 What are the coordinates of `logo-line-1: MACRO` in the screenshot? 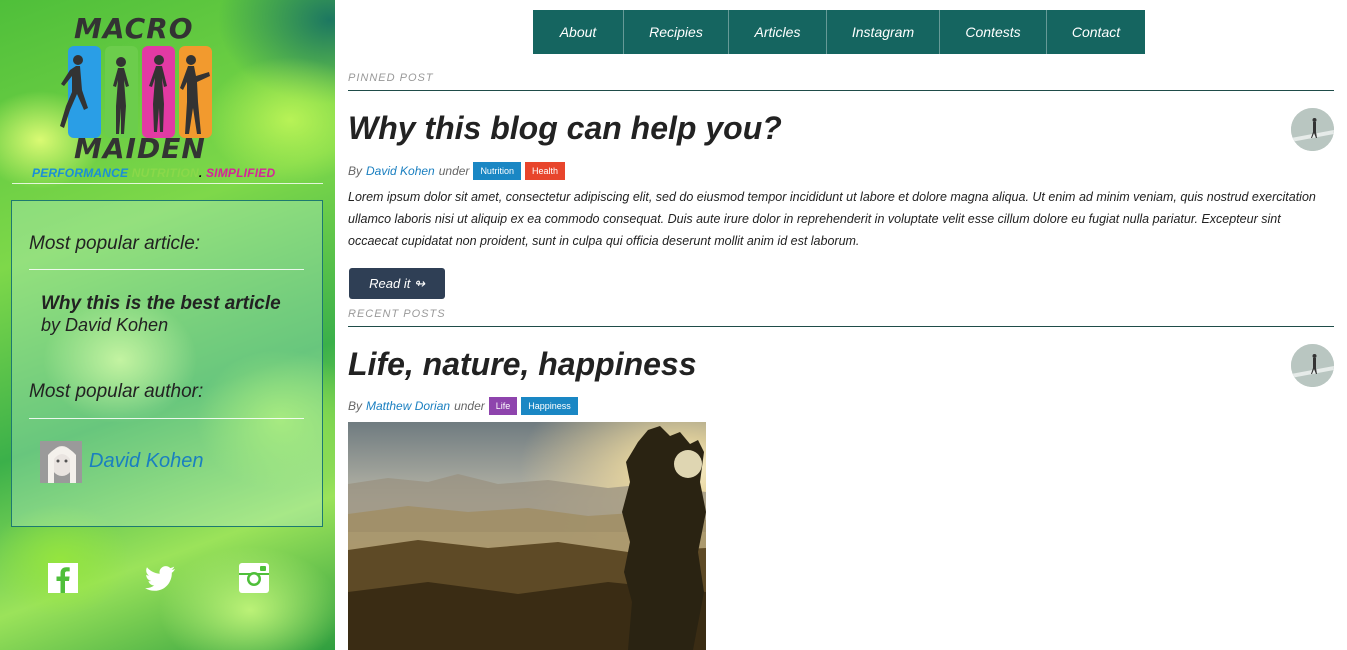 It's located at (134, 28).